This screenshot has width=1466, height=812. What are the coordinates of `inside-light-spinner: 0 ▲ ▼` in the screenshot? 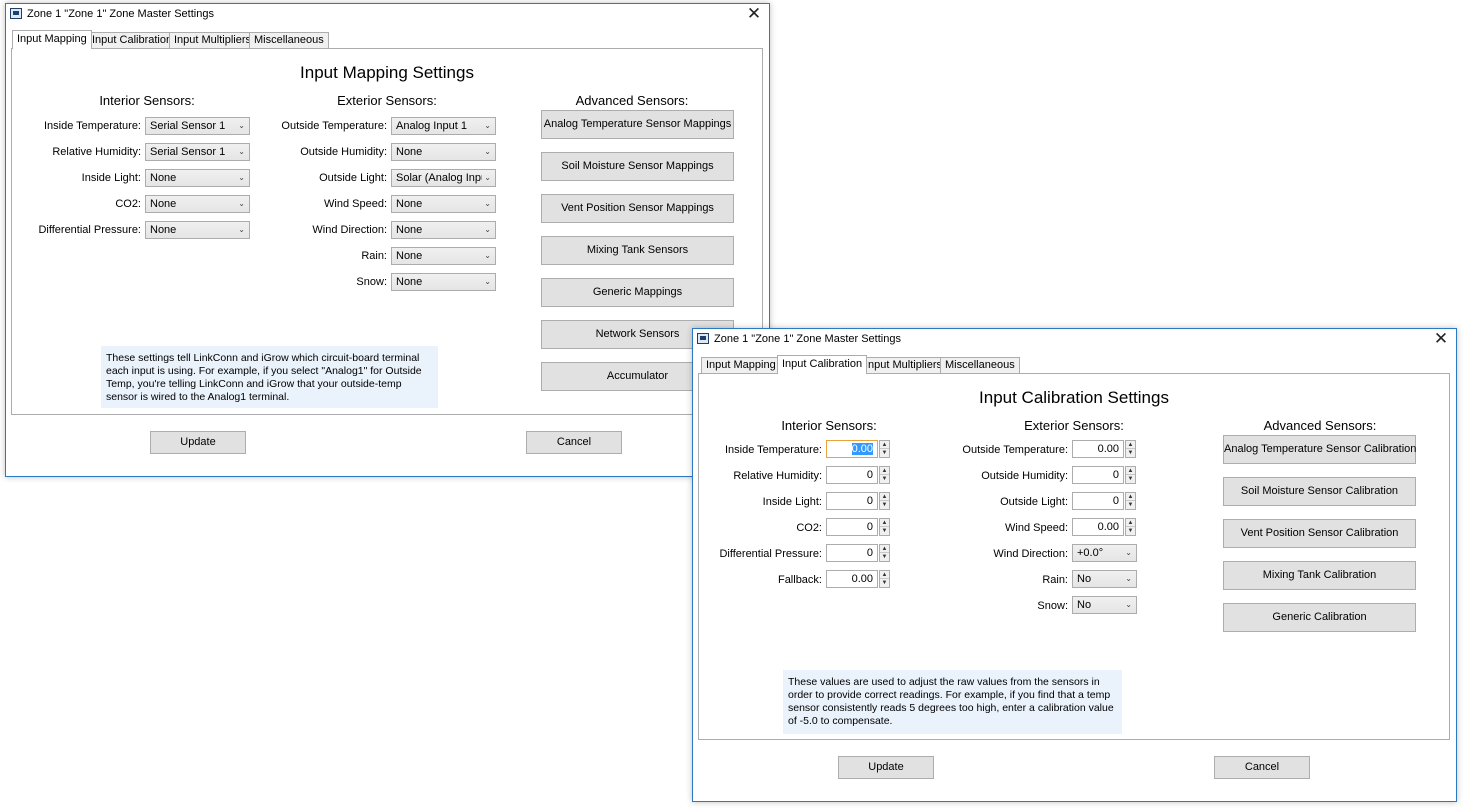 It's located at (858, 501).